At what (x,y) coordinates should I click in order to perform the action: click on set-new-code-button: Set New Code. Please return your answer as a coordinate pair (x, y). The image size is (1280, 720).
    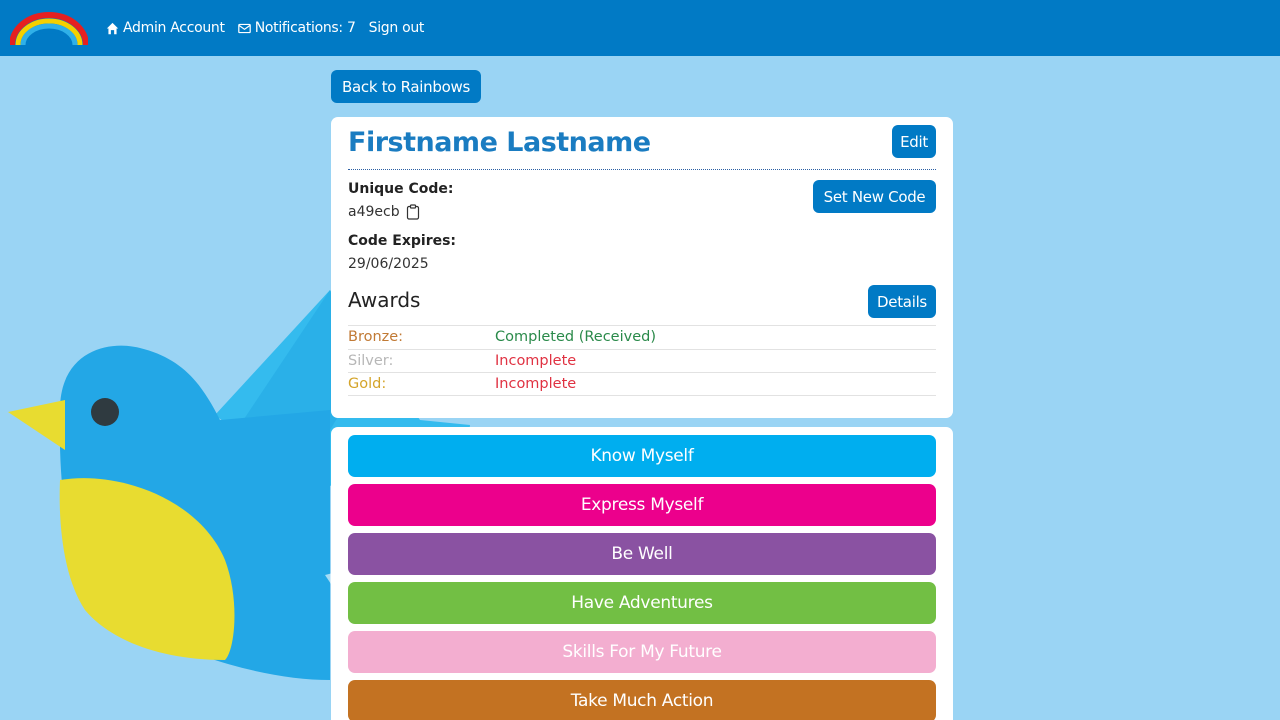
    Looking at the image, I should click on (874, 196).